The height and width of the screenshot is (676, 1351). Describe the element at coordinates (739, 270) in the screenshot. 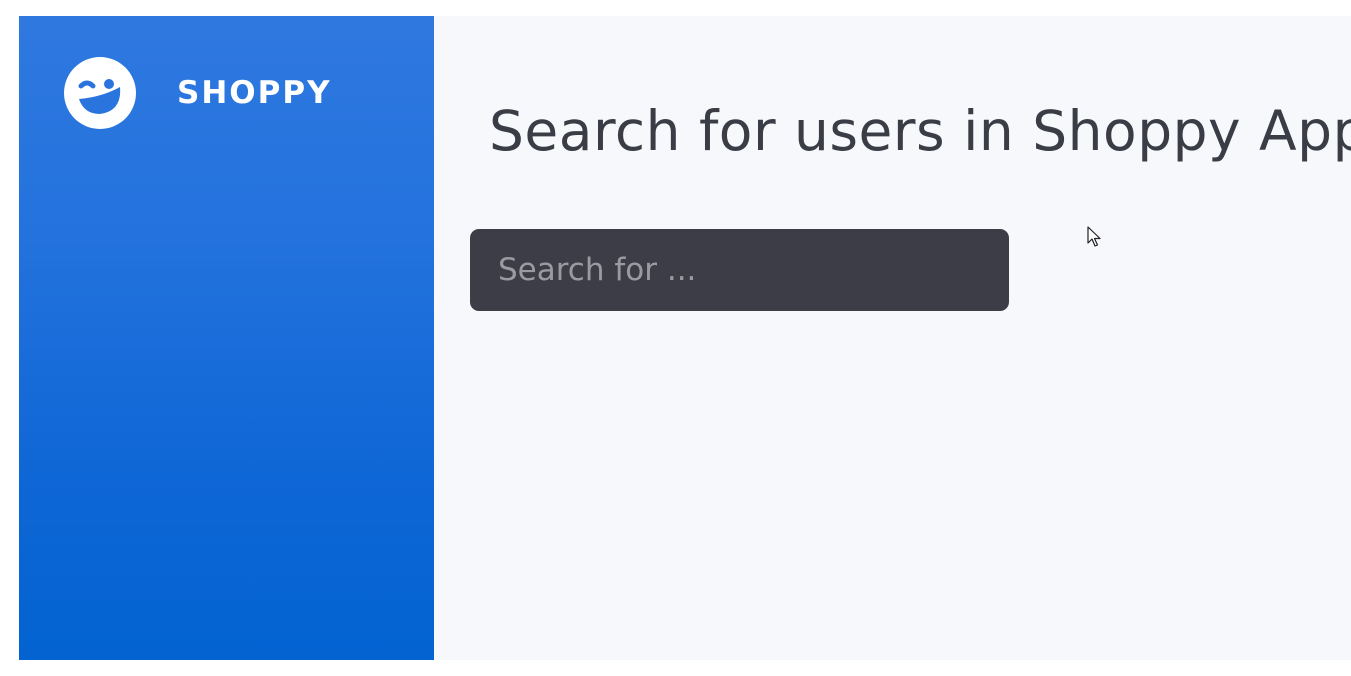

I see `search-input` at that location.